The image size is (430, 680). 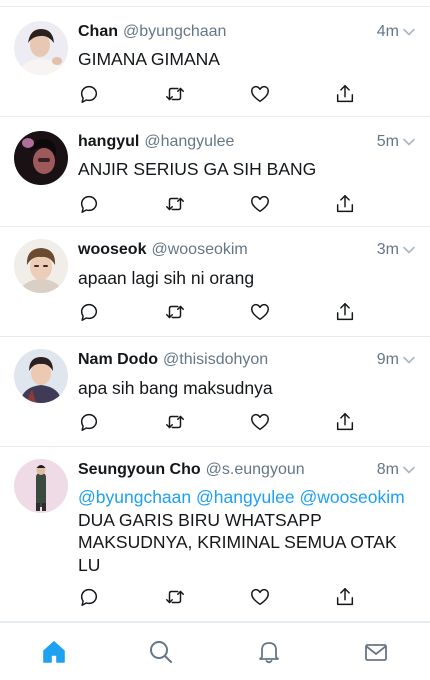 What do you see at coordinates (351, 497) in the screenshot?
I see `mention-link: @wooseokim` at bounding box center [351, 497].